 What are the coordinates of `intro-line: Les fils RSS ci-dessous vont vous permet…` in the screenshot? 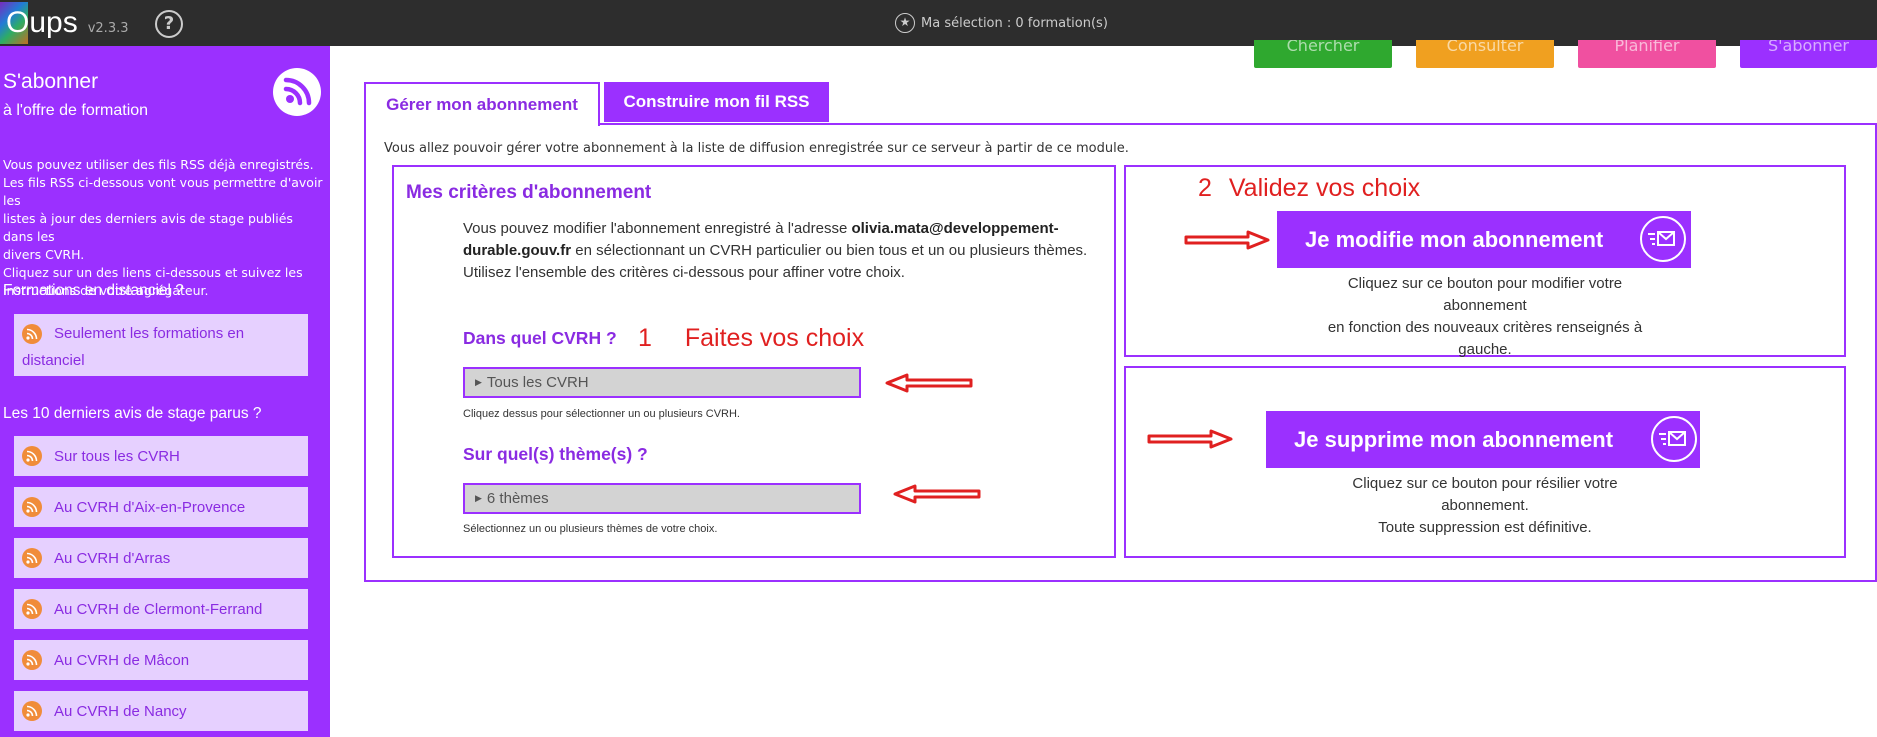 It's located at (163, 191).